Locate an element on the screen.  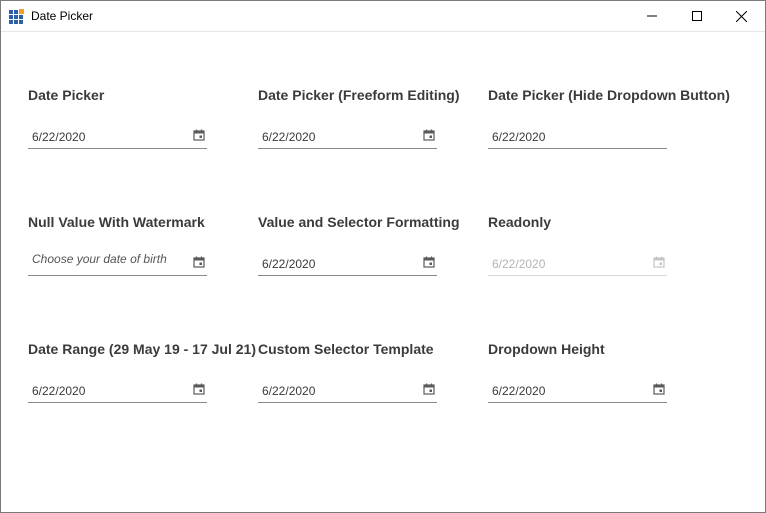
close-button is located at coordinates (741, 16).